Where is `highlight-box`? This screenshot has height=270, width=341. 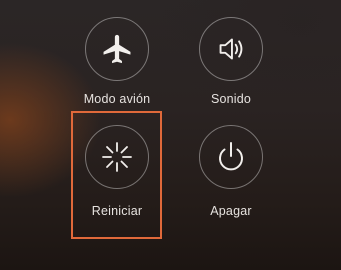
highlight-box is located at coordinates (116, 175).